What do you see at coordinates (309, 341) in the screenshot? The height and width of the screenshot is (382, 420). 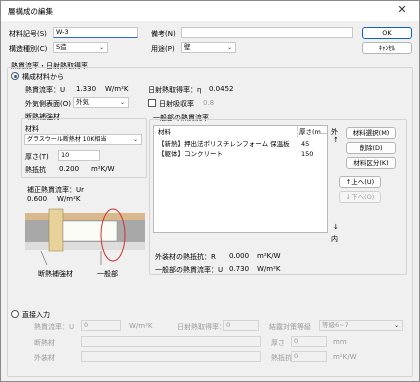 I see `direct-thickness-input: 0` at bounding box center [309, 341].